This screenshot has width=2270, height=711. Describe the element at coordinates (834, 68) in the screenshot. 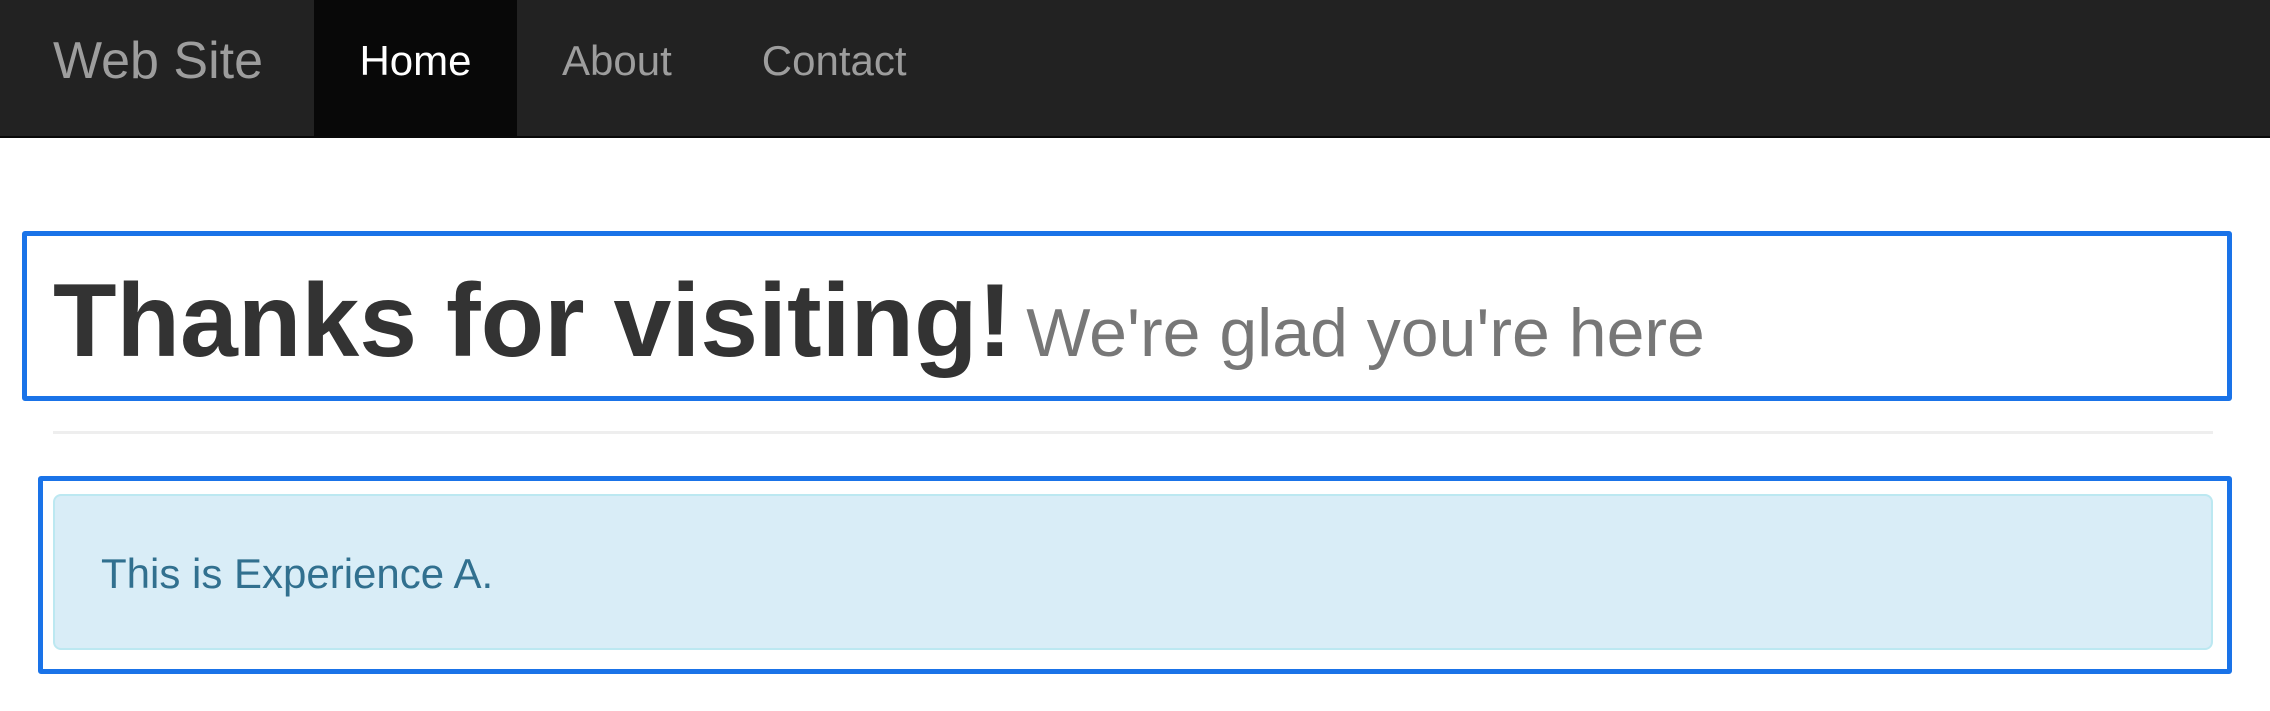

I see `nav-item-contact: Contact` at that location.